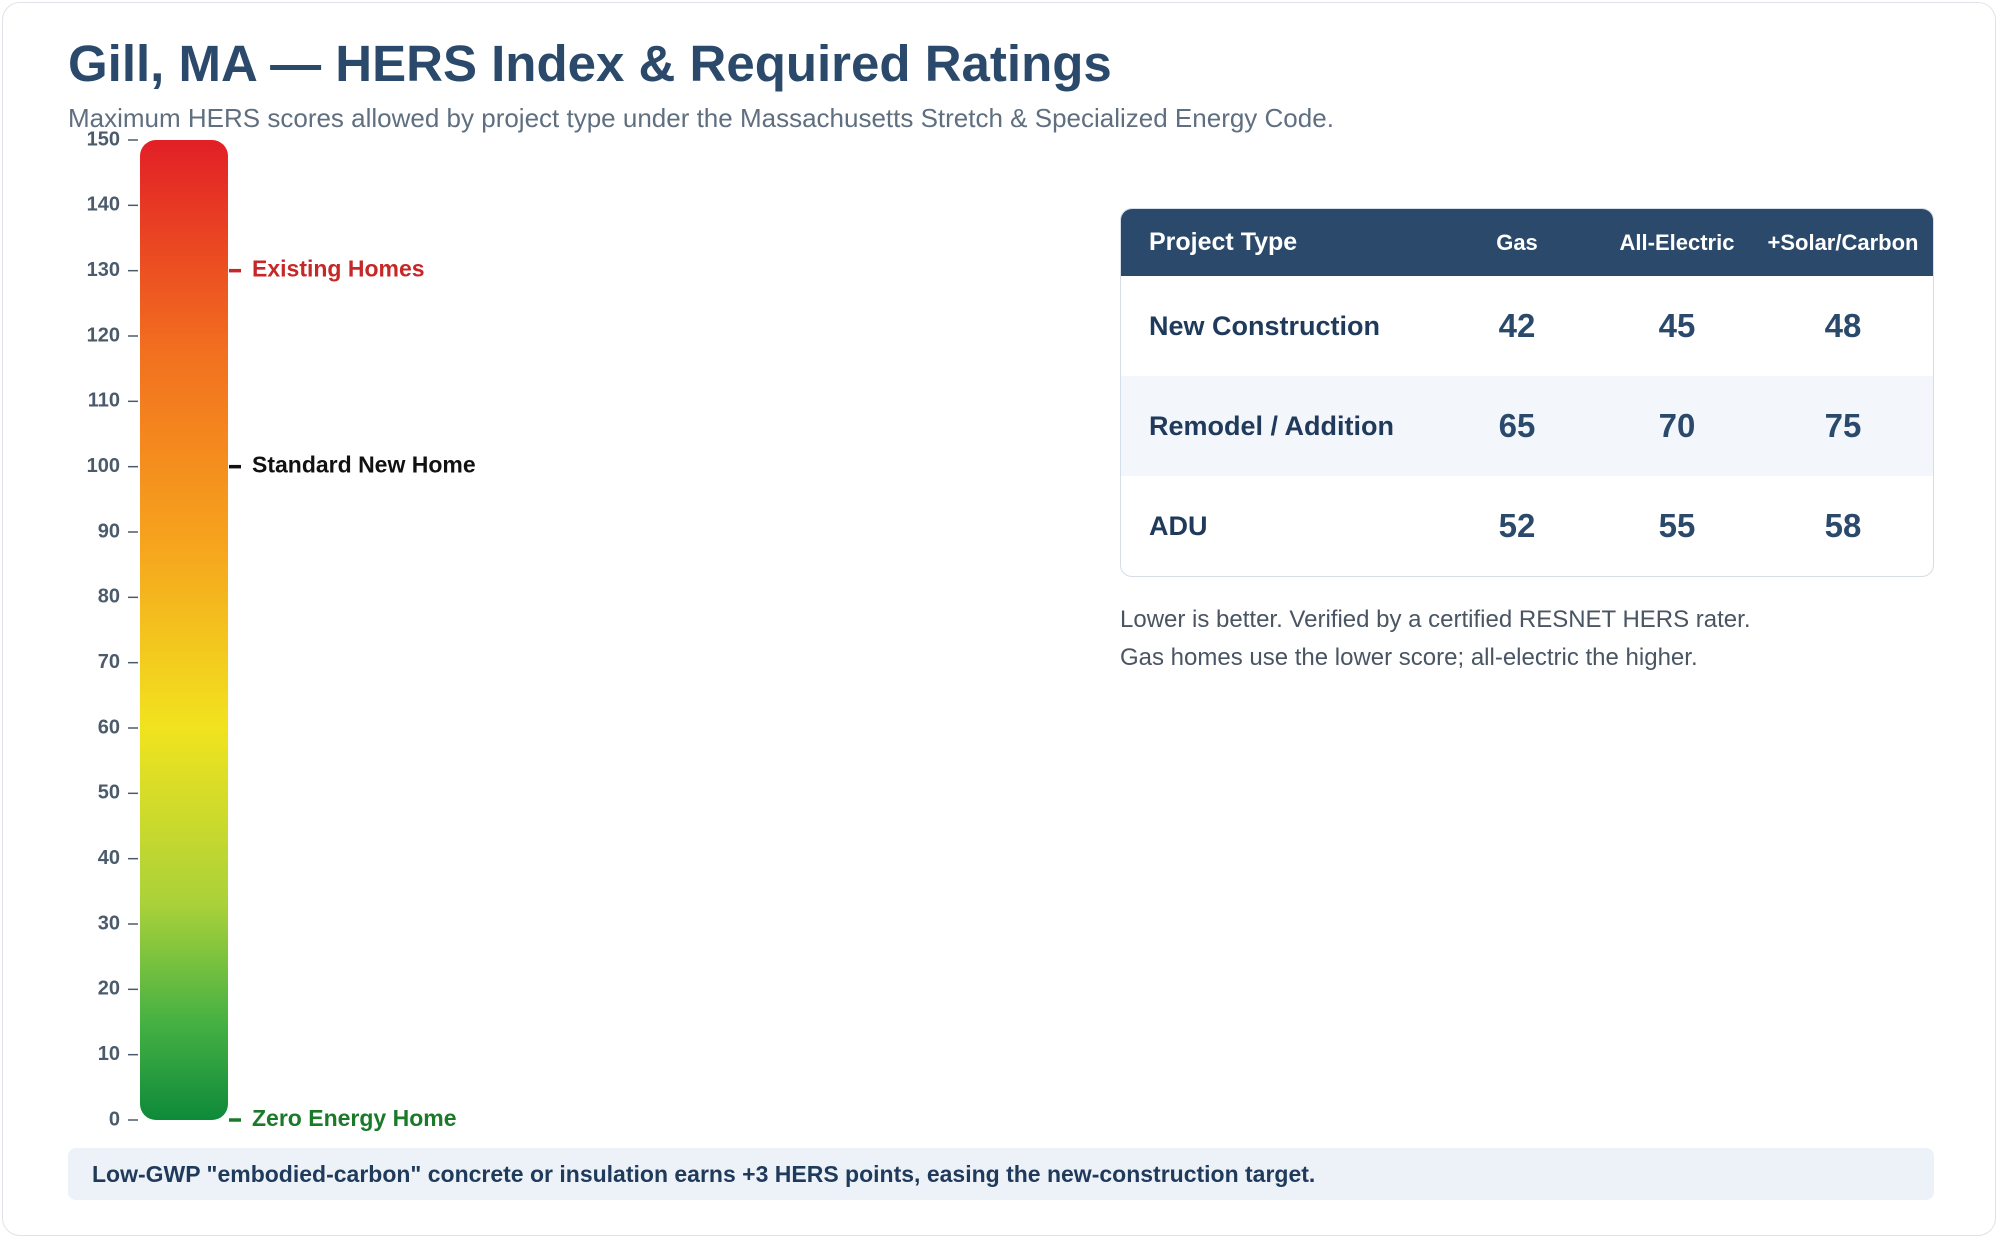 This screenshot has height=1240, width=2000. I want to click on y-tick-label: 30, so click(109, 923).